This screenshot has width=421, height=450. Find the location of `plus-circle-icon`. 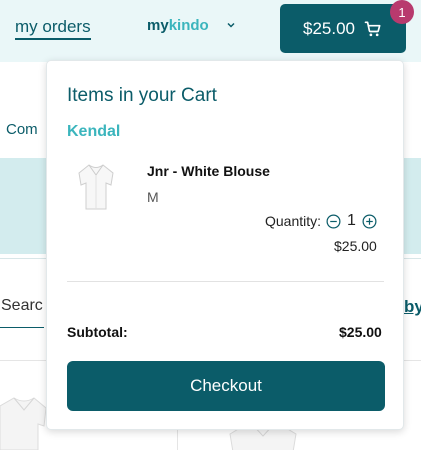

plus-circle-icon is located at coordinates (369, 221).